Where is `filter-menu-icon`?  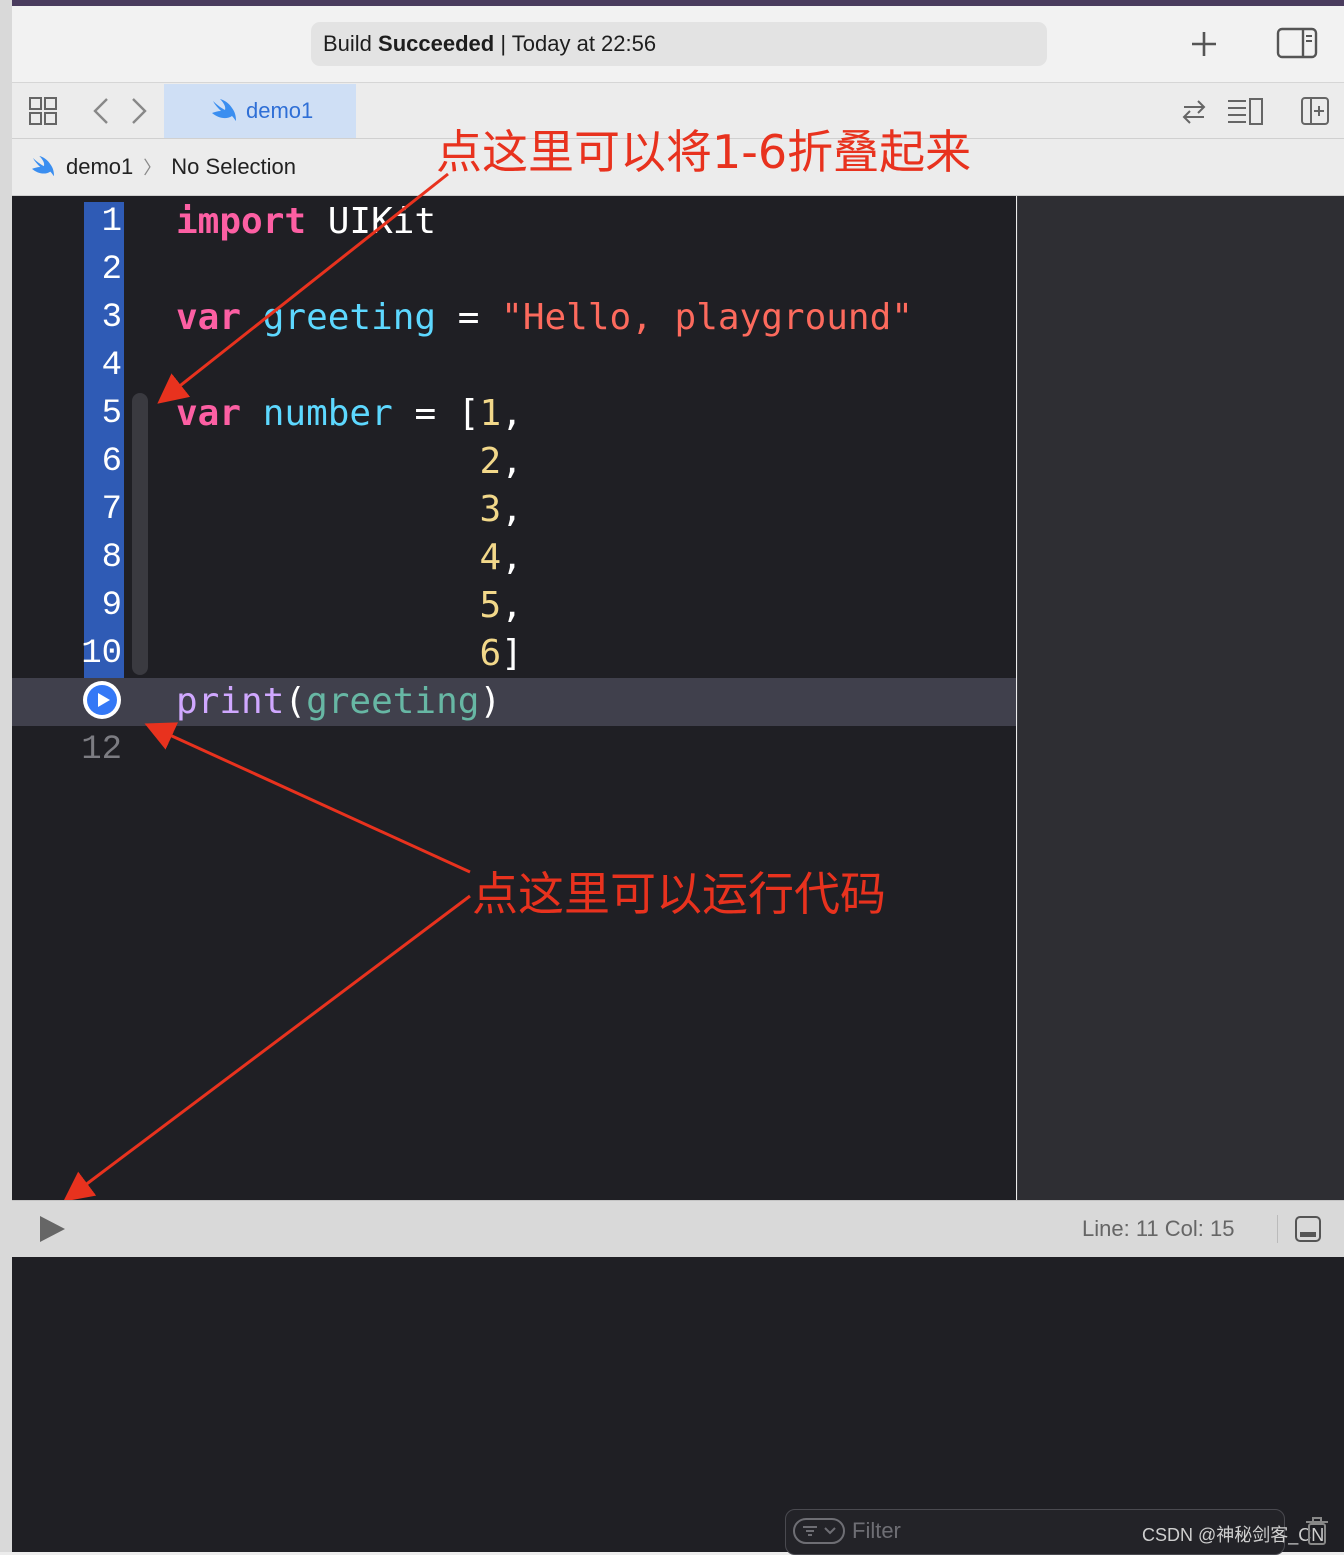 filter-menu-icon is located at coordinates (819, 1531).